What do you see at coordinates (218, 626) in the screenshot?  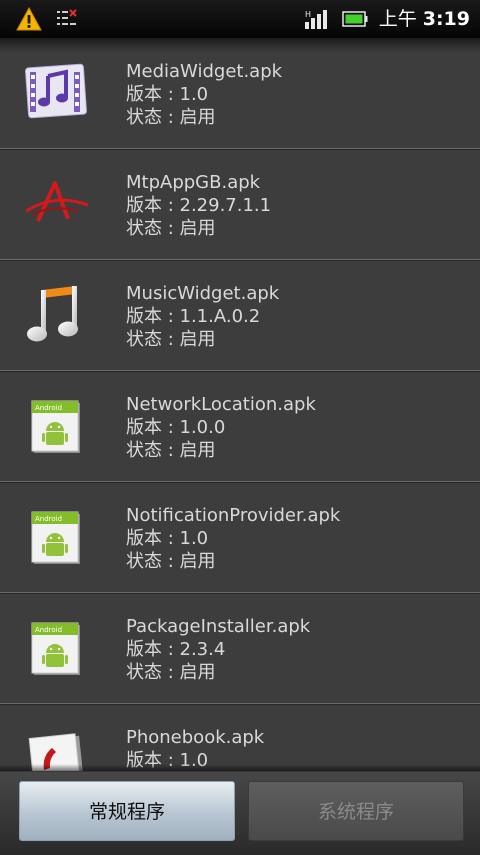 I see `app-name: PackageInstaller.apk` at bounding box center [218, 626].